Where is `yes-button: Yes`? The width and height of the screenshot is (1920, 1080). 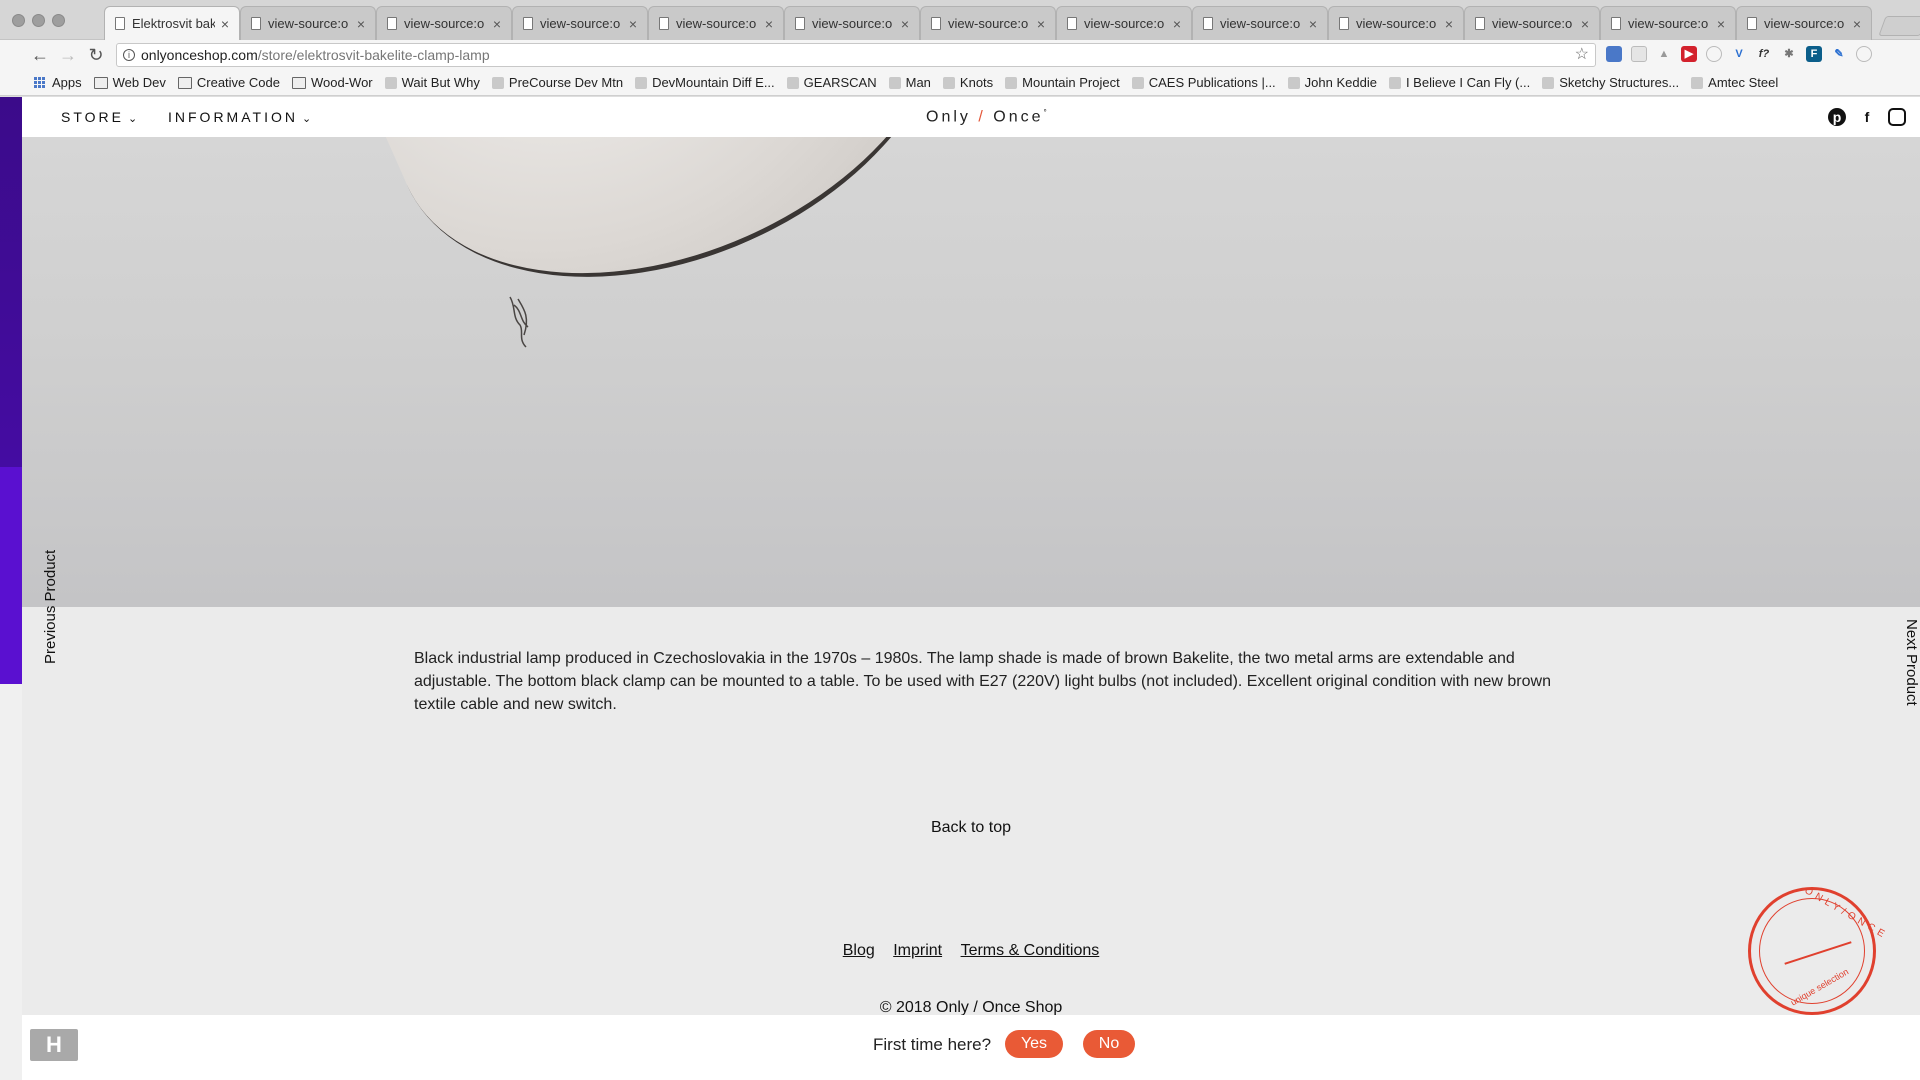
yes-button: Yes is located at coordinates (1034, 1044).